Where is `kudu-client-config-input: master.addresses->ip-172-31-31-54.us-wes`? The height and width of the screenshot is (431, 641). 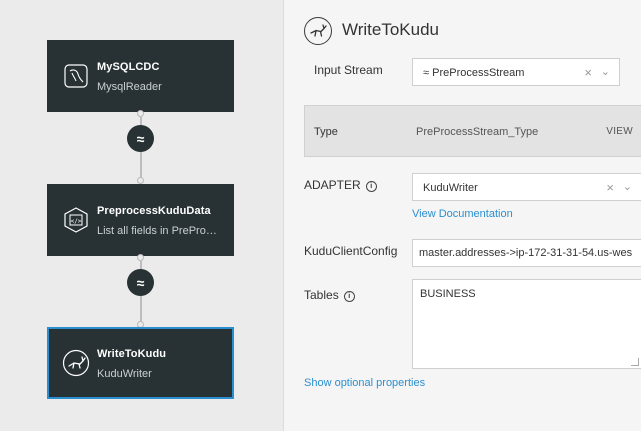 kudu-client-config-input: master.addresses->ip-172-31-31-54.us-wes is located at coordinates (526, 253).